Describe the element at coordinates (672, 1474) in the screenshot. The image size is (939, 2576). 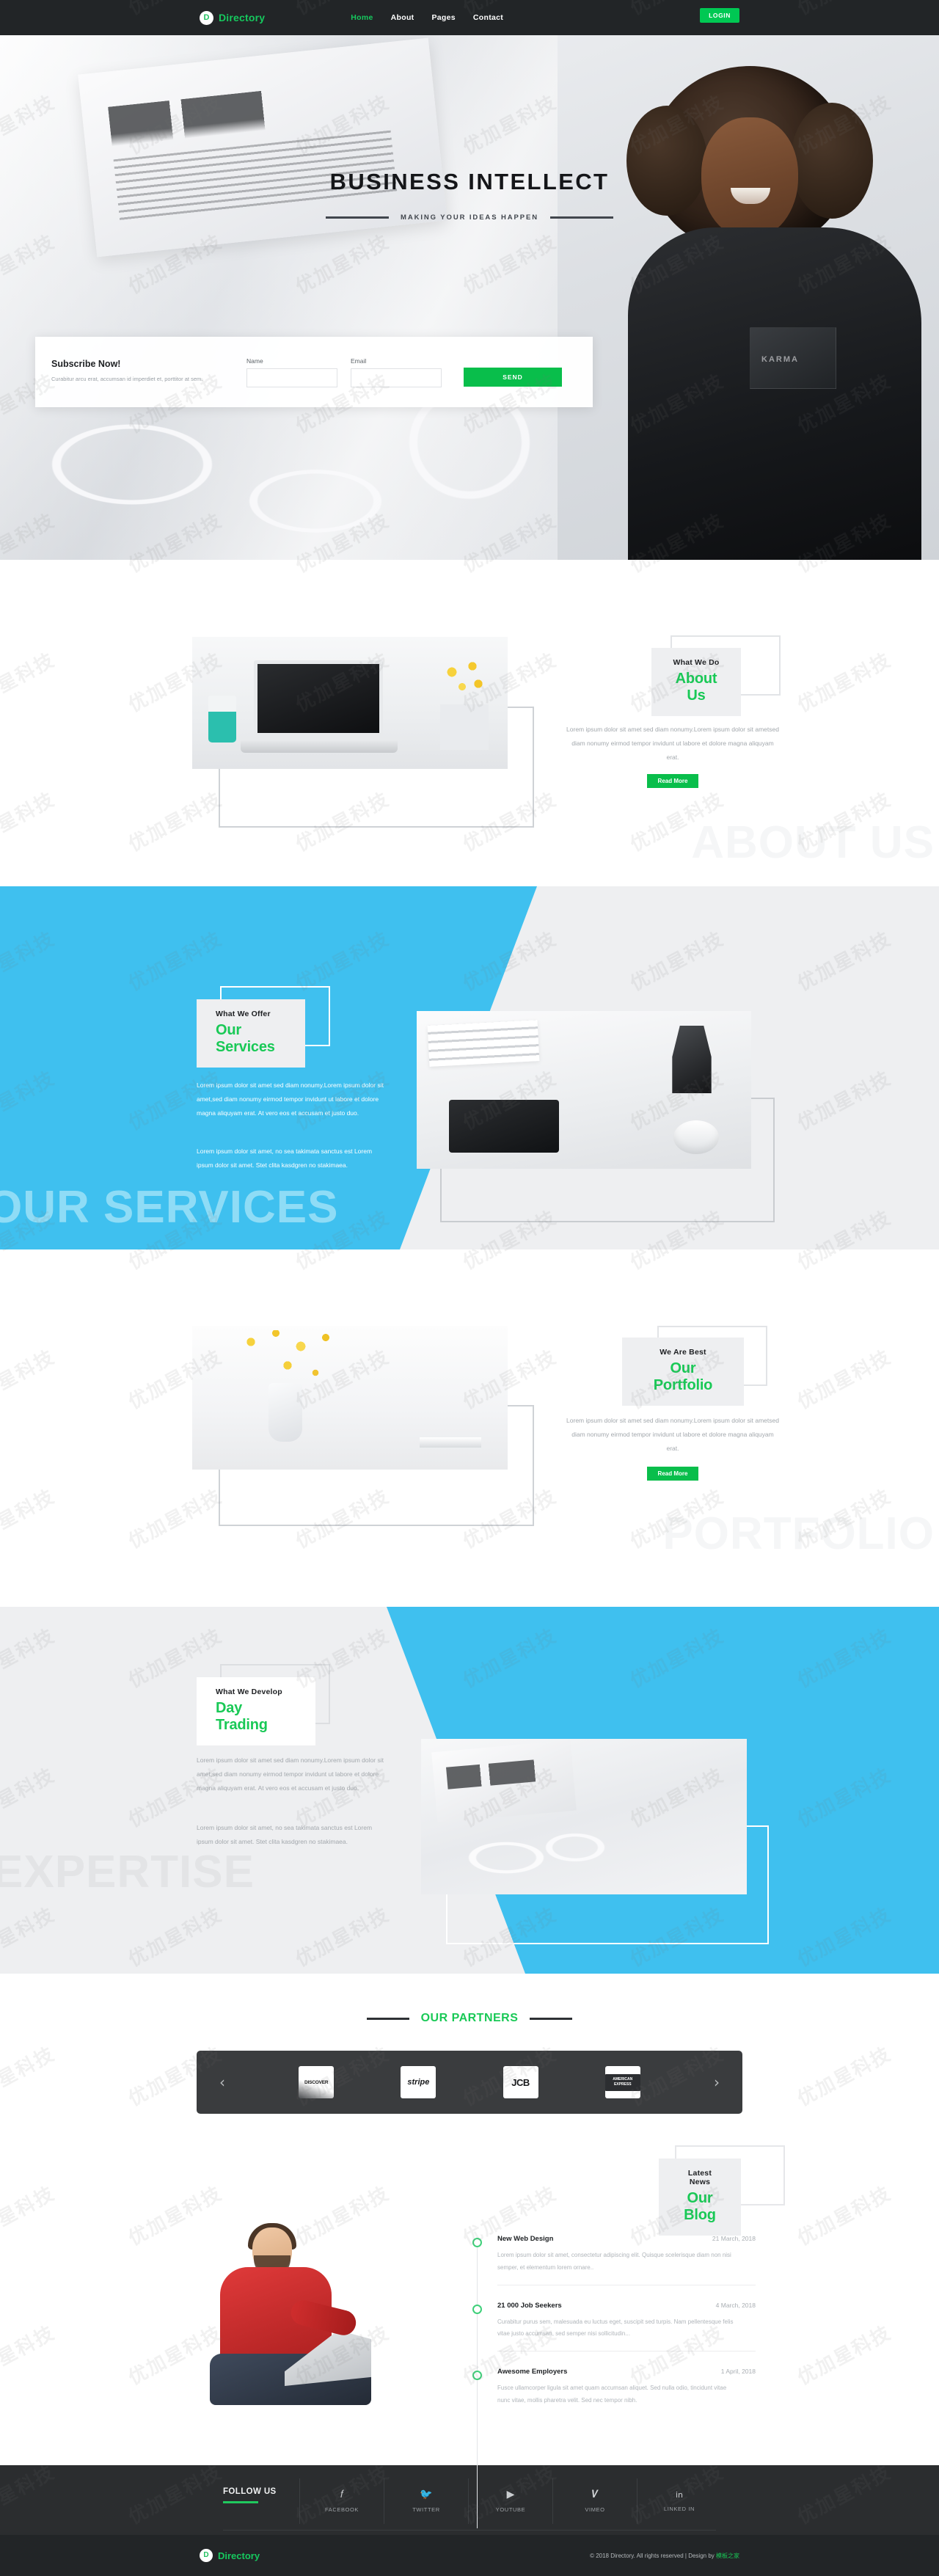
I see `portfolio-read-more-button: Read More` at that location.